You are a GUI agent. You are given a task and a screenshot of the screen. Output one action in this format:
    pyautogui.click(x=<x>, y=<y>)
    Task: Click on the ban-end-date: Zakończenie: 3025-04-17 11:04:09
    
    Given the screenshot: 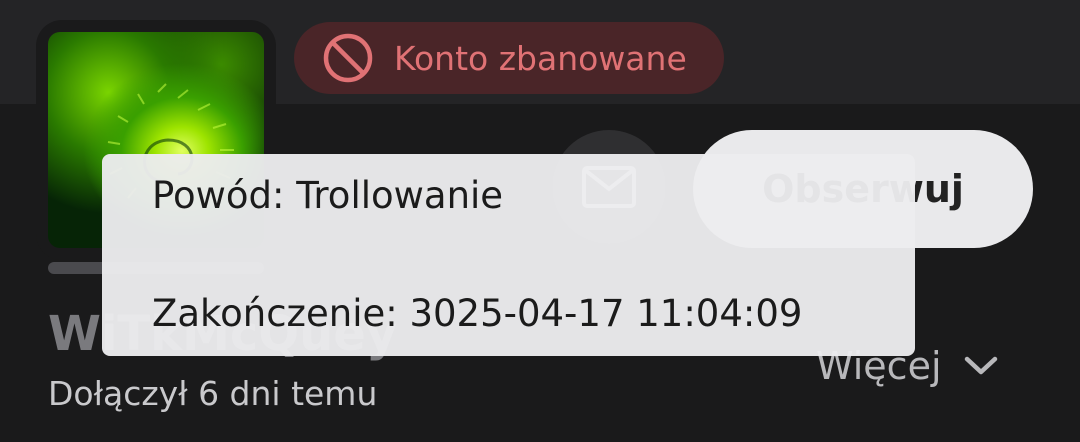 What is the action you would take?
    pyautogui.click(x=477, y=313)
    